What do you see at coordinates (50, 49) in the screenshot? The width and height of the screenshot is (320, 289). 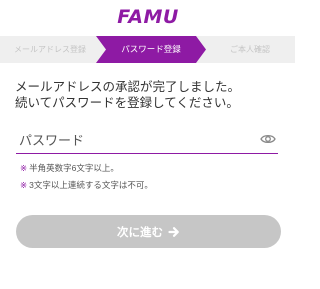 I see `step-email-registration: メールアドレス登録` at bounding box center [50, 49].